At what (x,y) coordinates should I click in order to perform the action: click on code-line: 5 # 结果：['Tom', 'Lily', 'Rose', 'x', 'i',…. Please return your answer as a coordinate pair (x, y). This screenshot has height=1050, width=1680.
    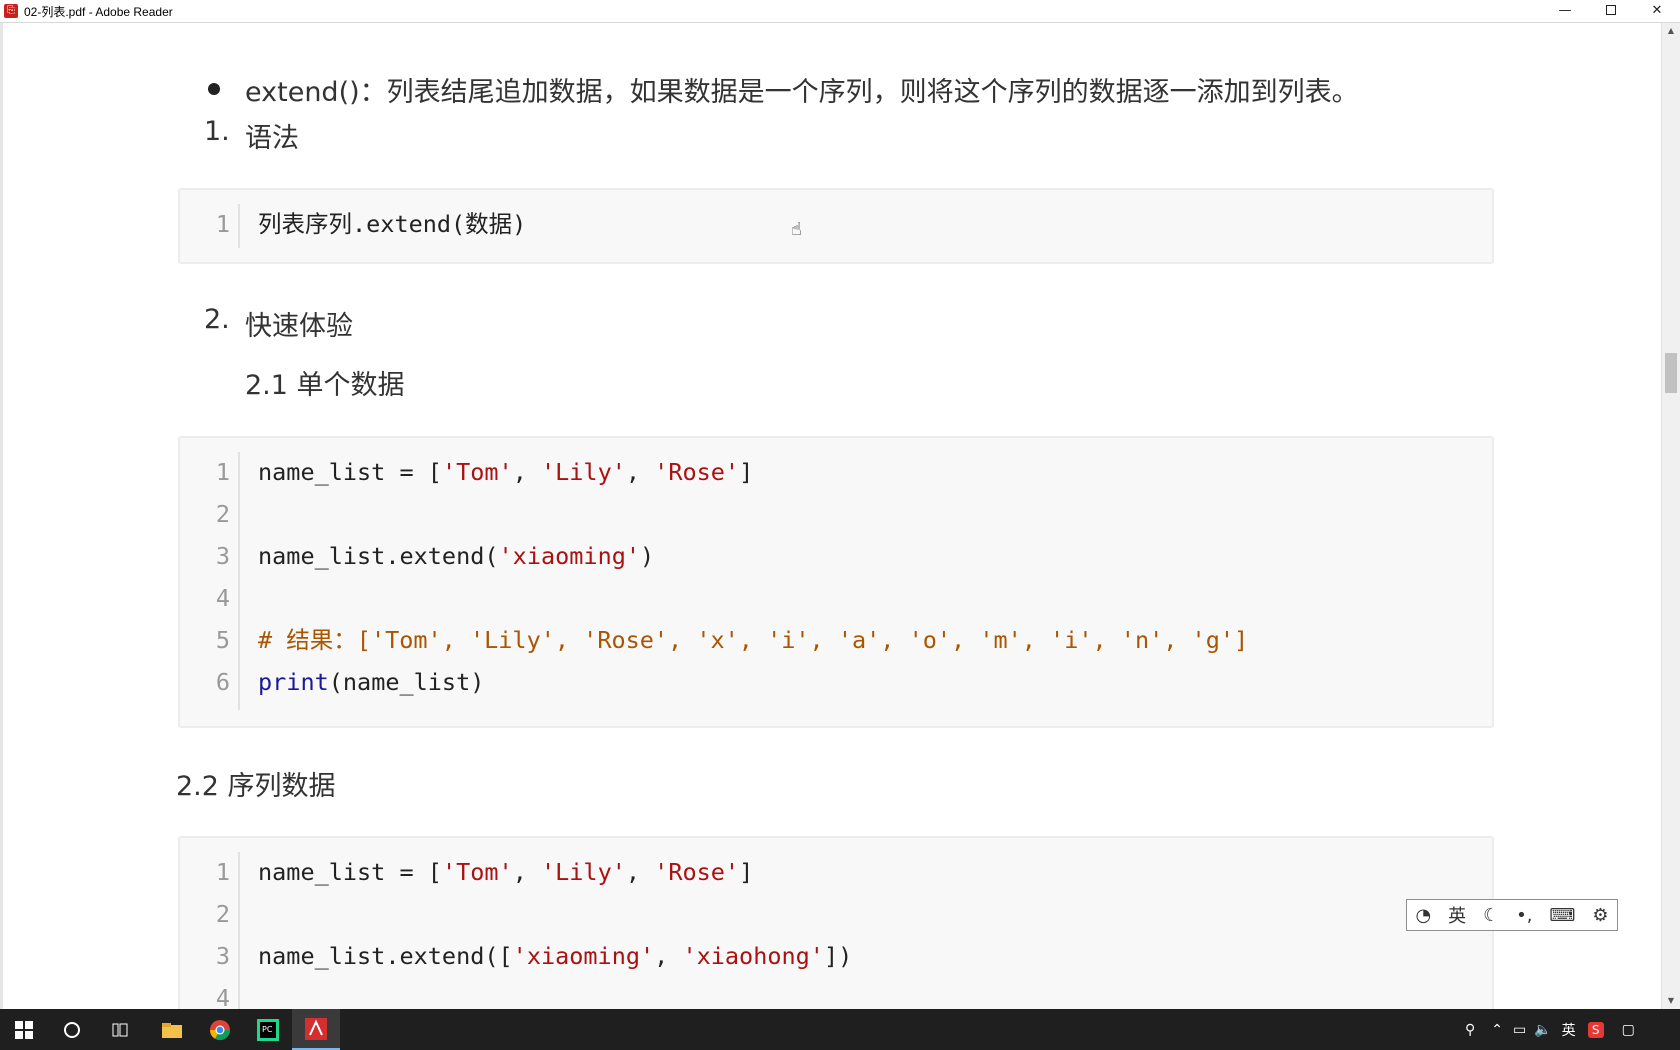
    Looking at the image, I should click on (836, 640).